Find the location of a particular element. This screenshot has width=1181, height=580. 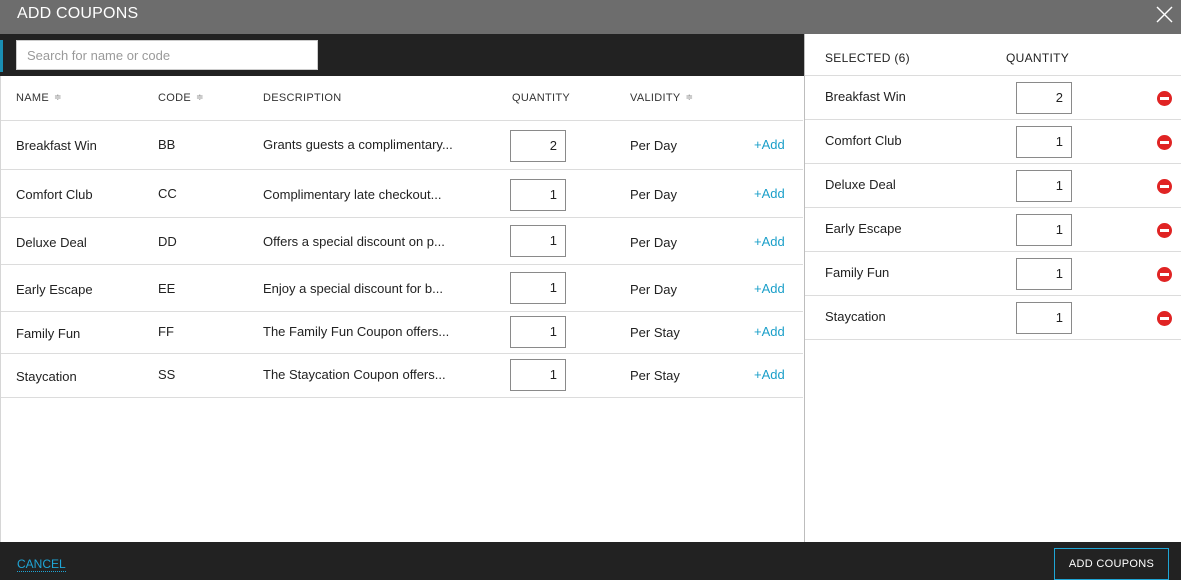

selected-item: Comfort Club 1 is located at coordinates (993, 142).